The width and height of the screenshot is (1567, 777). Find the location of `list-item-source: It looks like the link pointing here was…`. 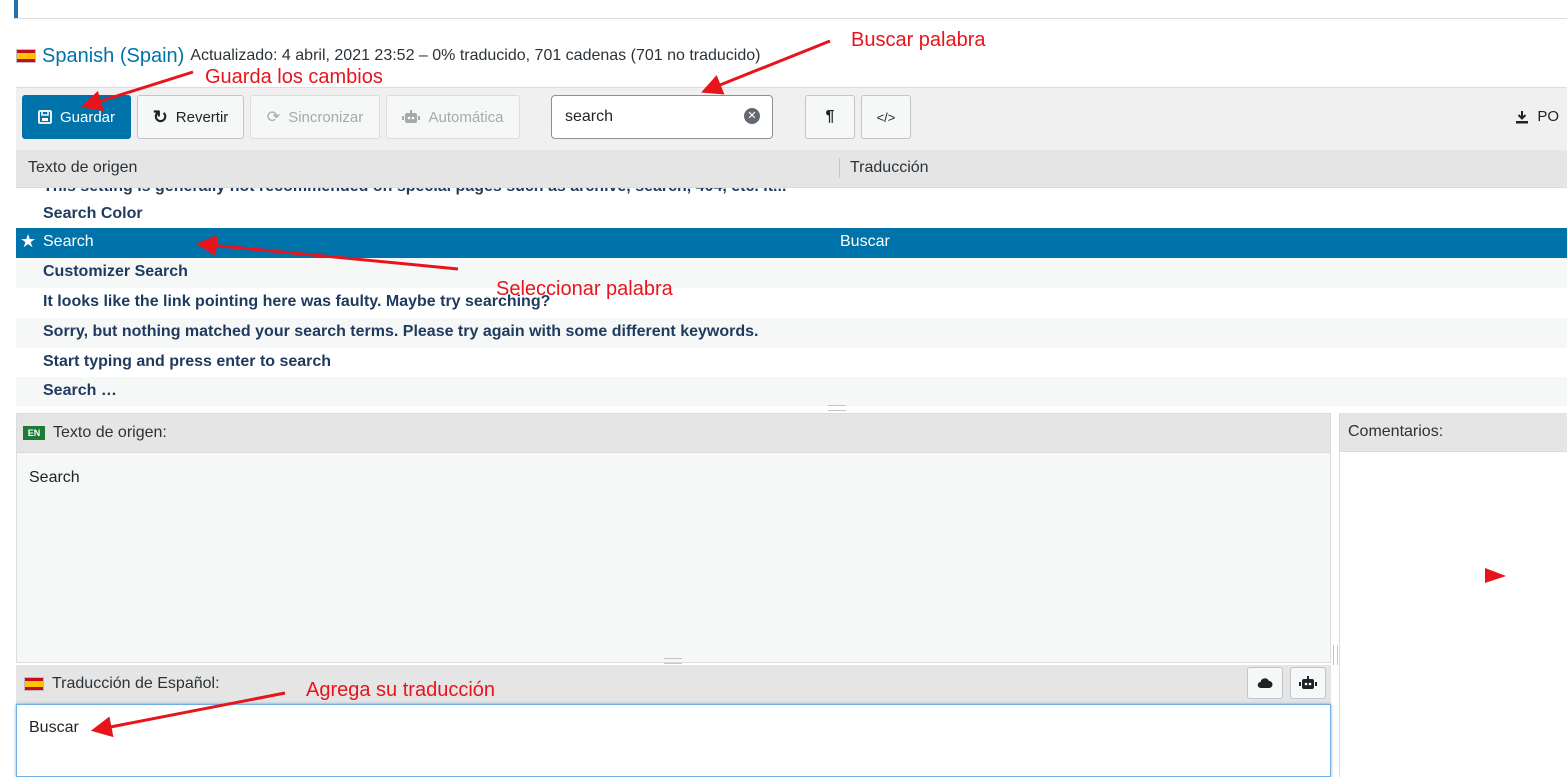

list-item-source: It looks like the link pointing here was… is located at coordinates (297, 301).